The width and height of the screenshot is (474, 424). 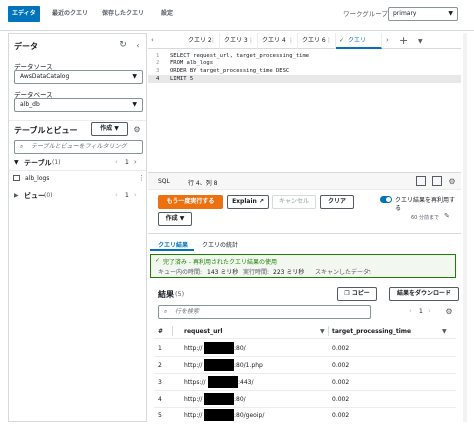 What do you see at coordinates (160, 415) in the screenshot?
I see `row-index: 5` at bounding box center [160, 415].